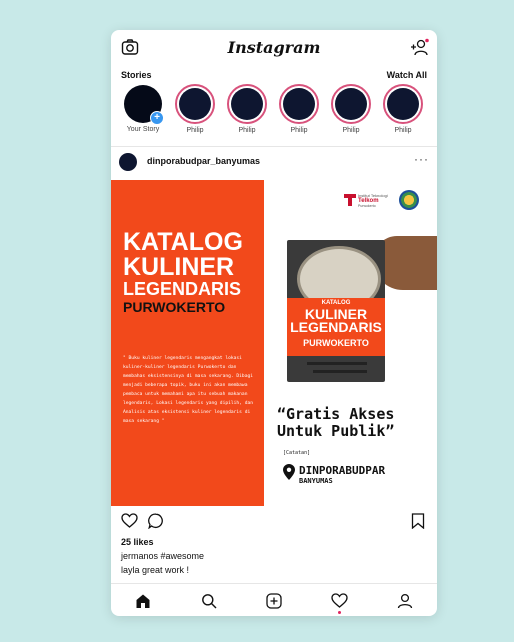 The height and width of the screenshot is (642, 514). I want to click on add-post-icon, so click(274, 601).